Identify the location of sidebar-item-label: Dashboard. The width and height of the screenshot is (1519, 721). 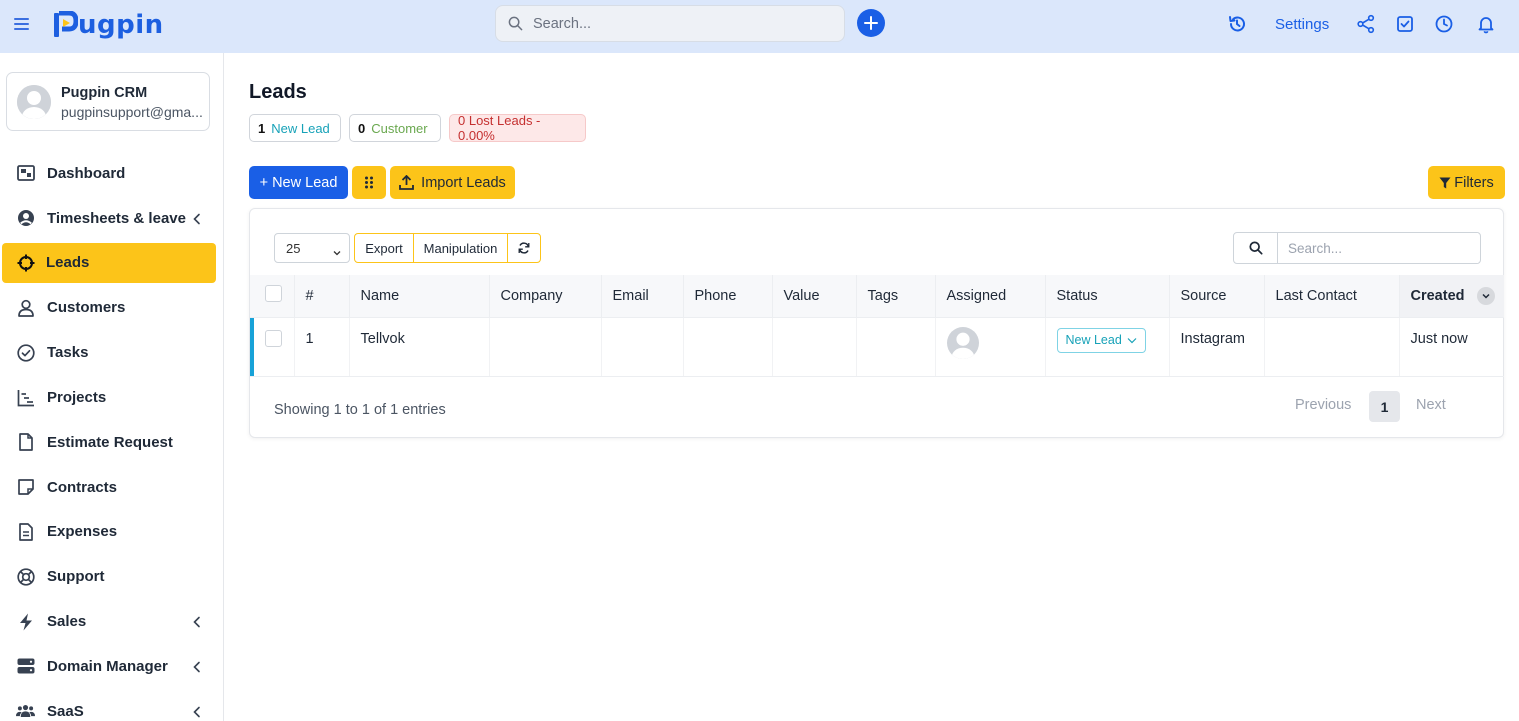
(86, 173).